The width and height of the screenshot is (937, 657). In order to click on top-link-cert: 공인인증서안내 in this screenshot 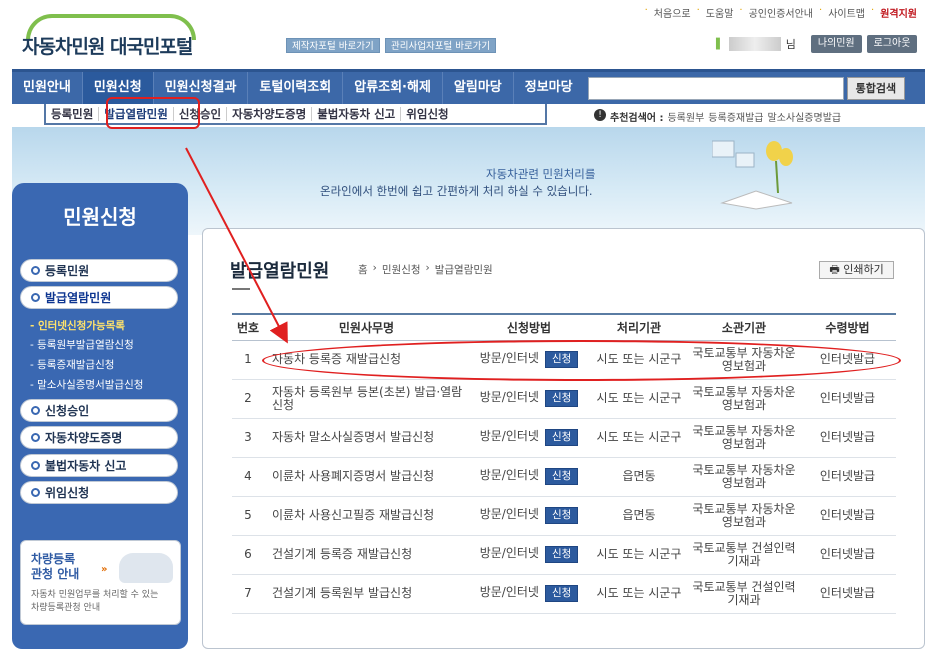, I will do `click(781, 12)`.